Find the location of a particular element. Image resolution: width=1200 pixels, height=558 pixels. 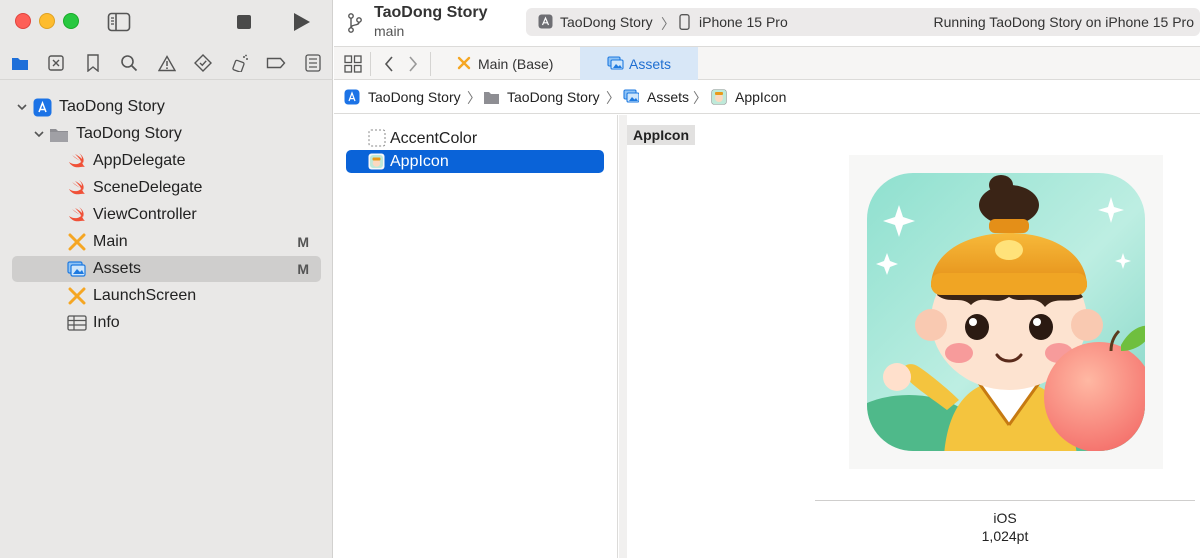

chevron-right-icon is located at coordinates (413, 64).